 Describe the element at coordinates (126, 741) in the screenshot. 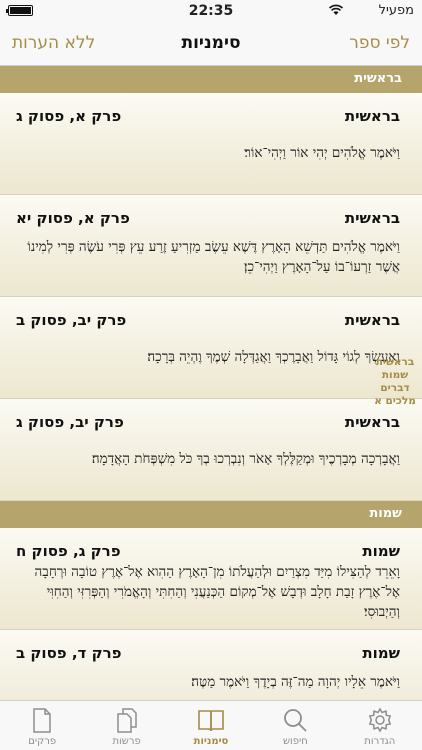

I see `tab-label: פרשות` at that location.